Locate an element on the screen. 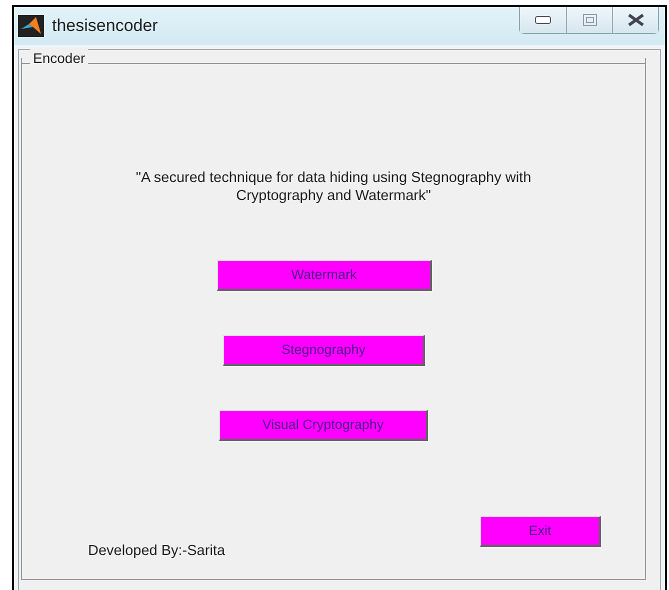 Image resolution: width=669 pixels, height=590 pixels. close-button is located at coordinates (635, 20).